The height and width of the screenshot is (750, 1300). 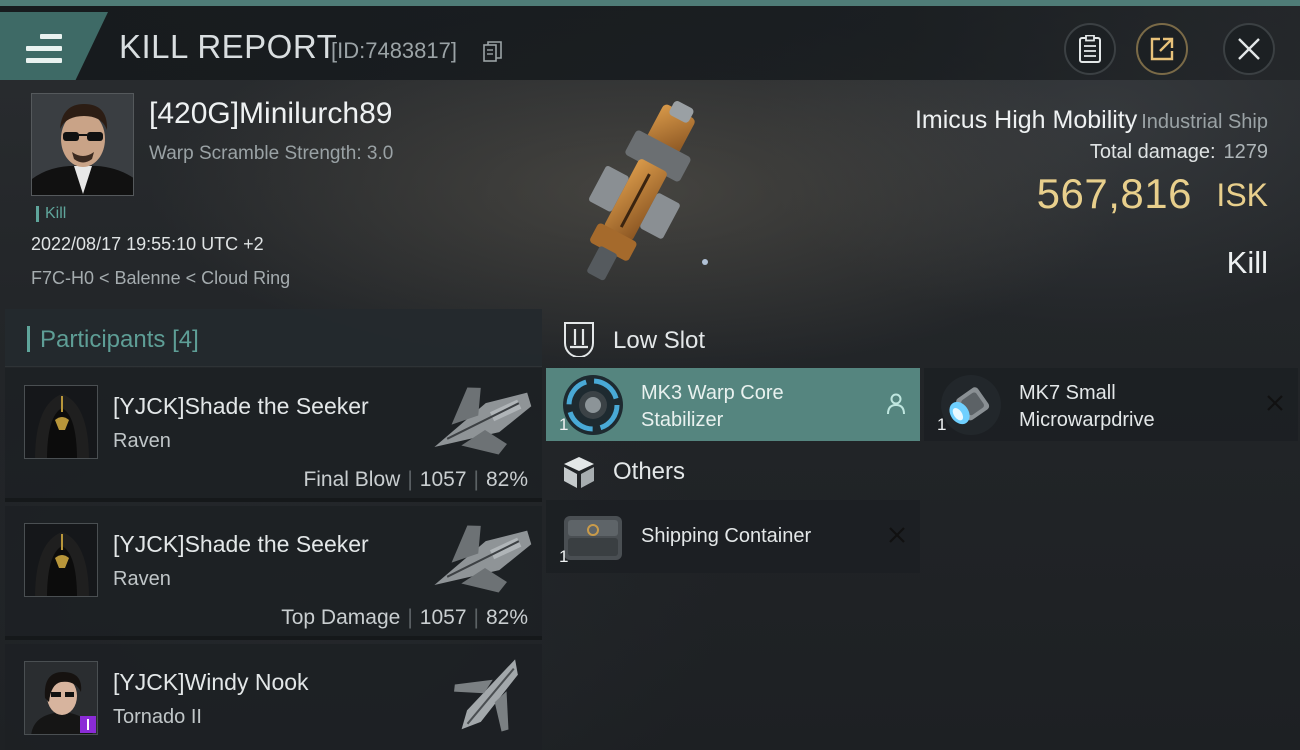 I want to click on share-button, so click(x=1162, y=49).